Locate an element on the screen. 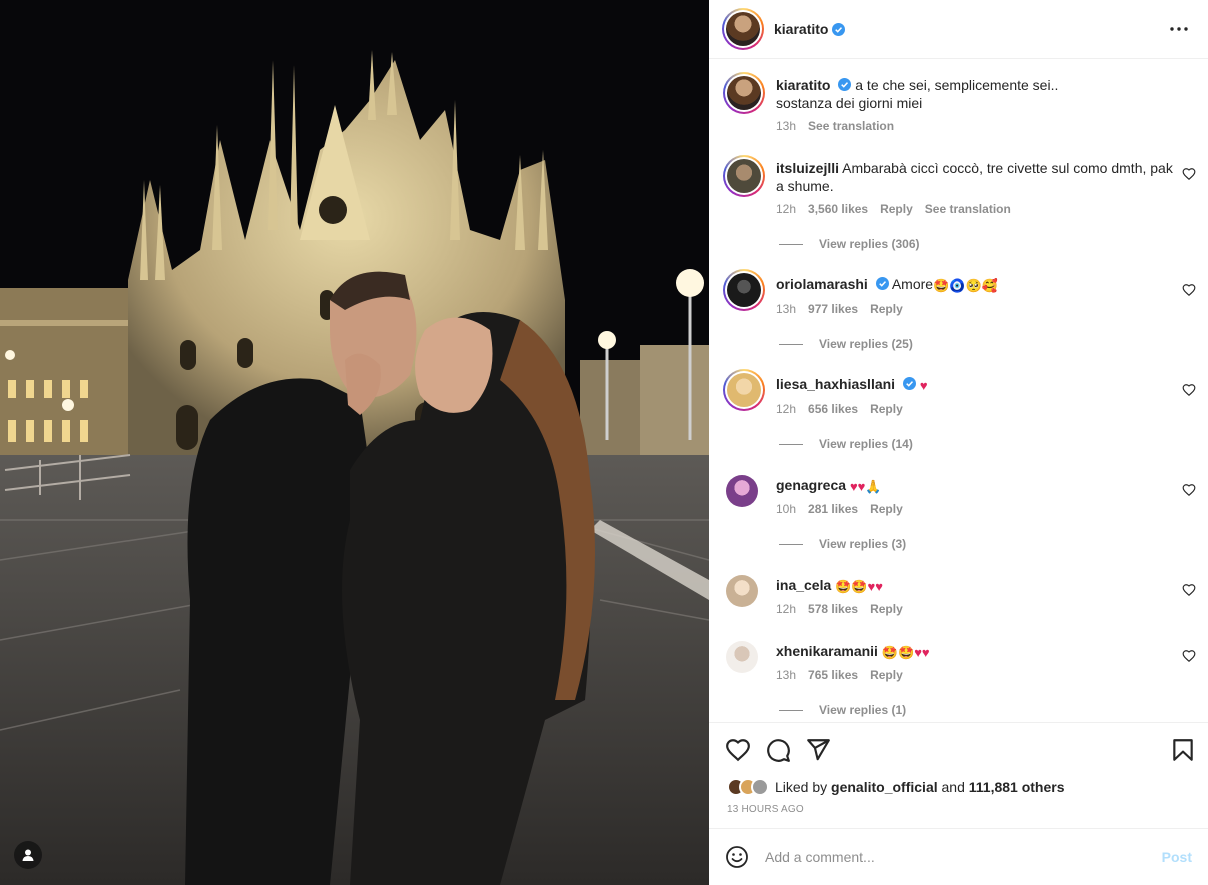  heart-icon is located at coordinates (738, 750).